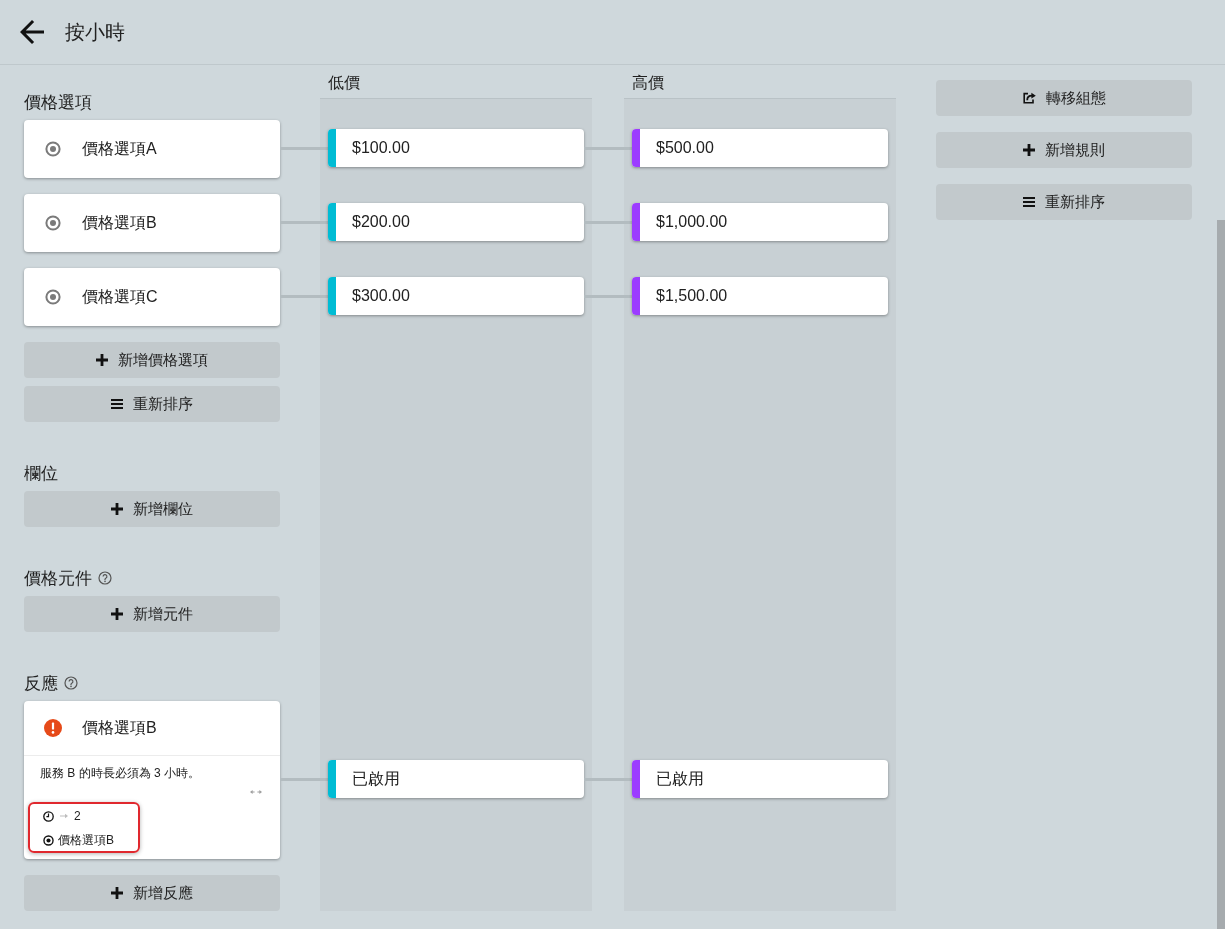 The height and width of the screenshot is (929, 1225). Describe the element at coordinates (456, 222) in the screenshot. I see `price-card: $200.00` at that location.